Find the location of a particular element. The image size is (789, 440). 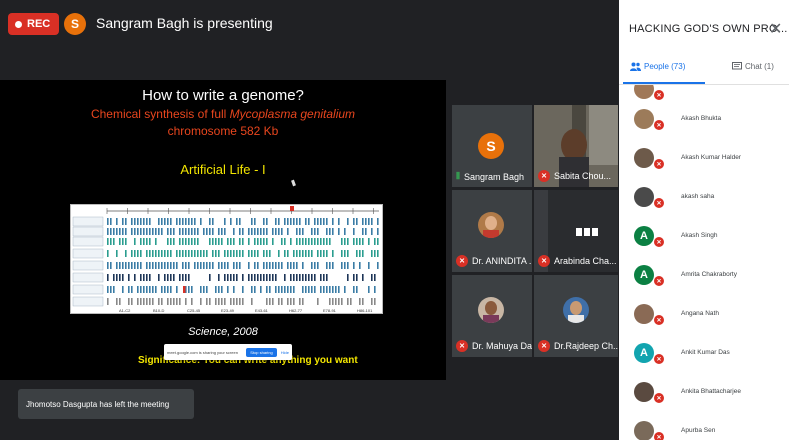

participant-row: A ✕ Akash Singh is located at coordinates (704, 237).